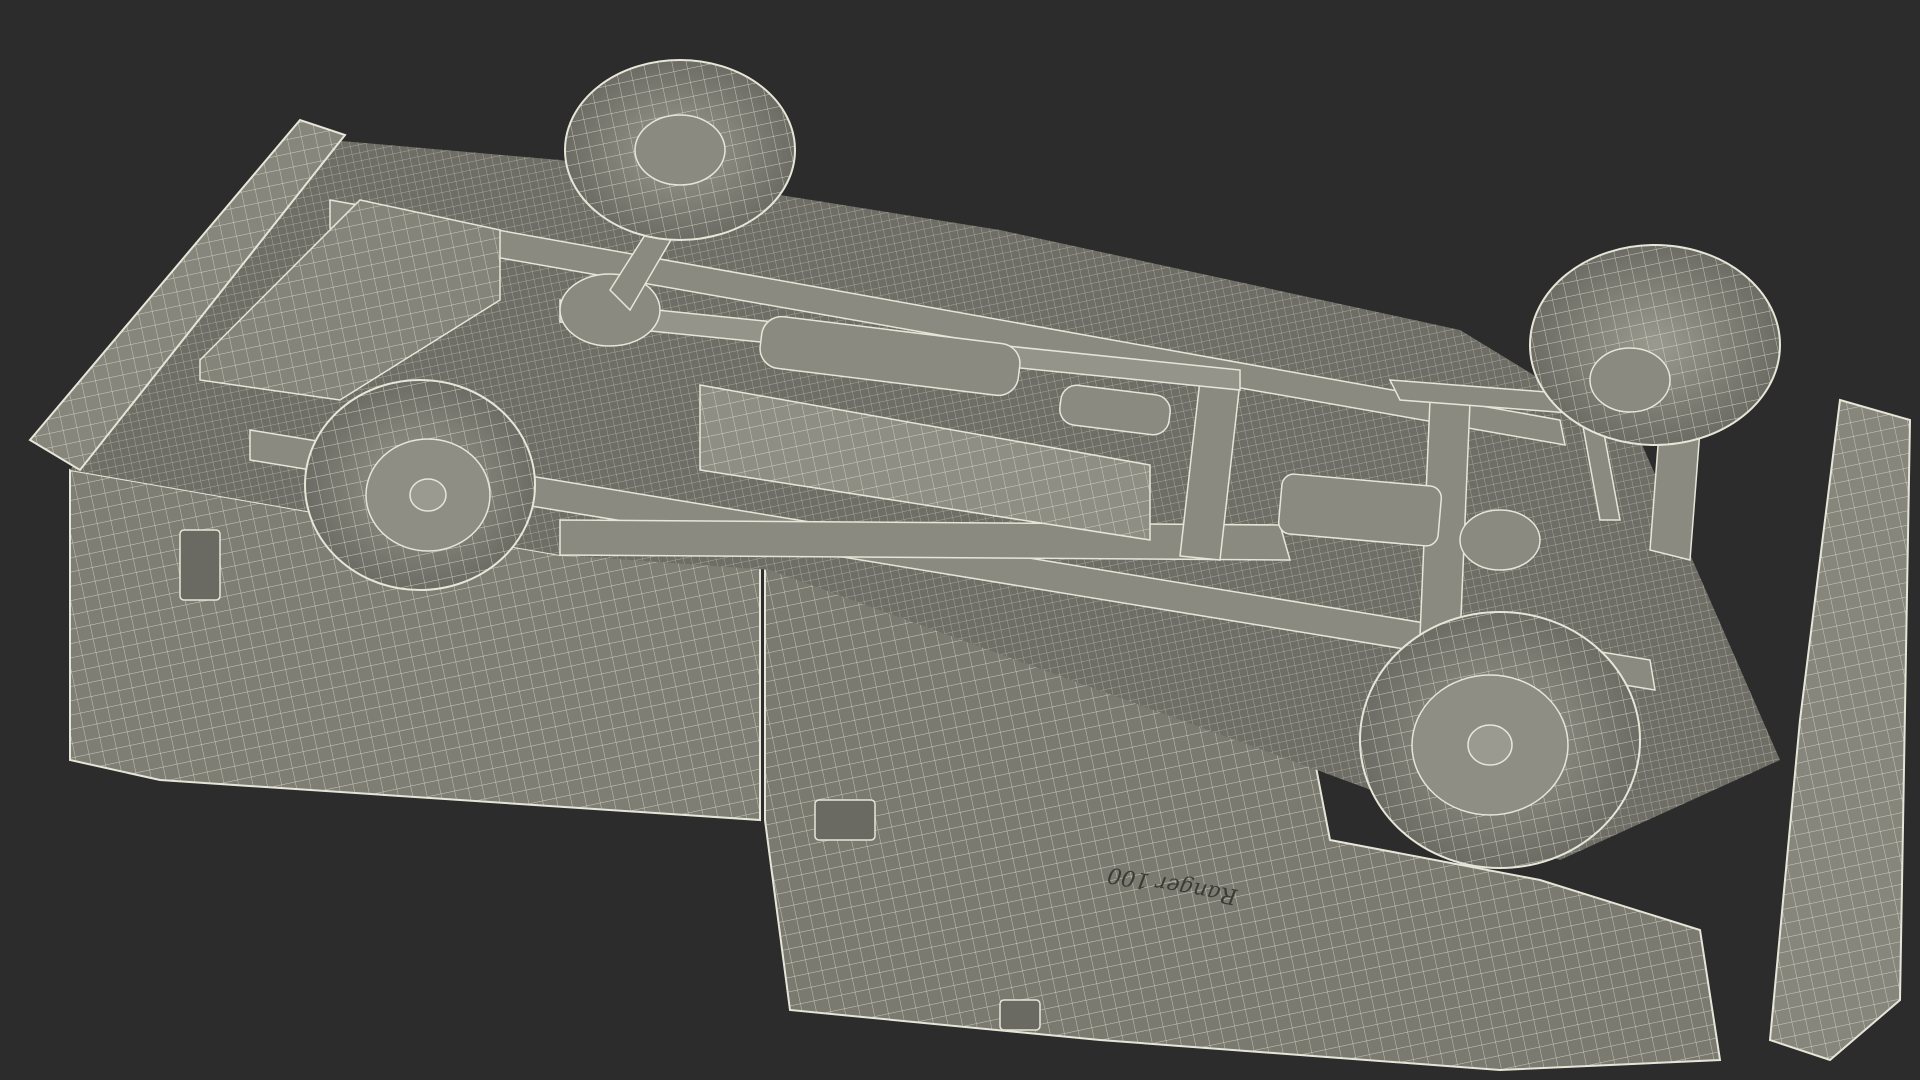  I want to click on wheel-rear-top, so click(680, 150).